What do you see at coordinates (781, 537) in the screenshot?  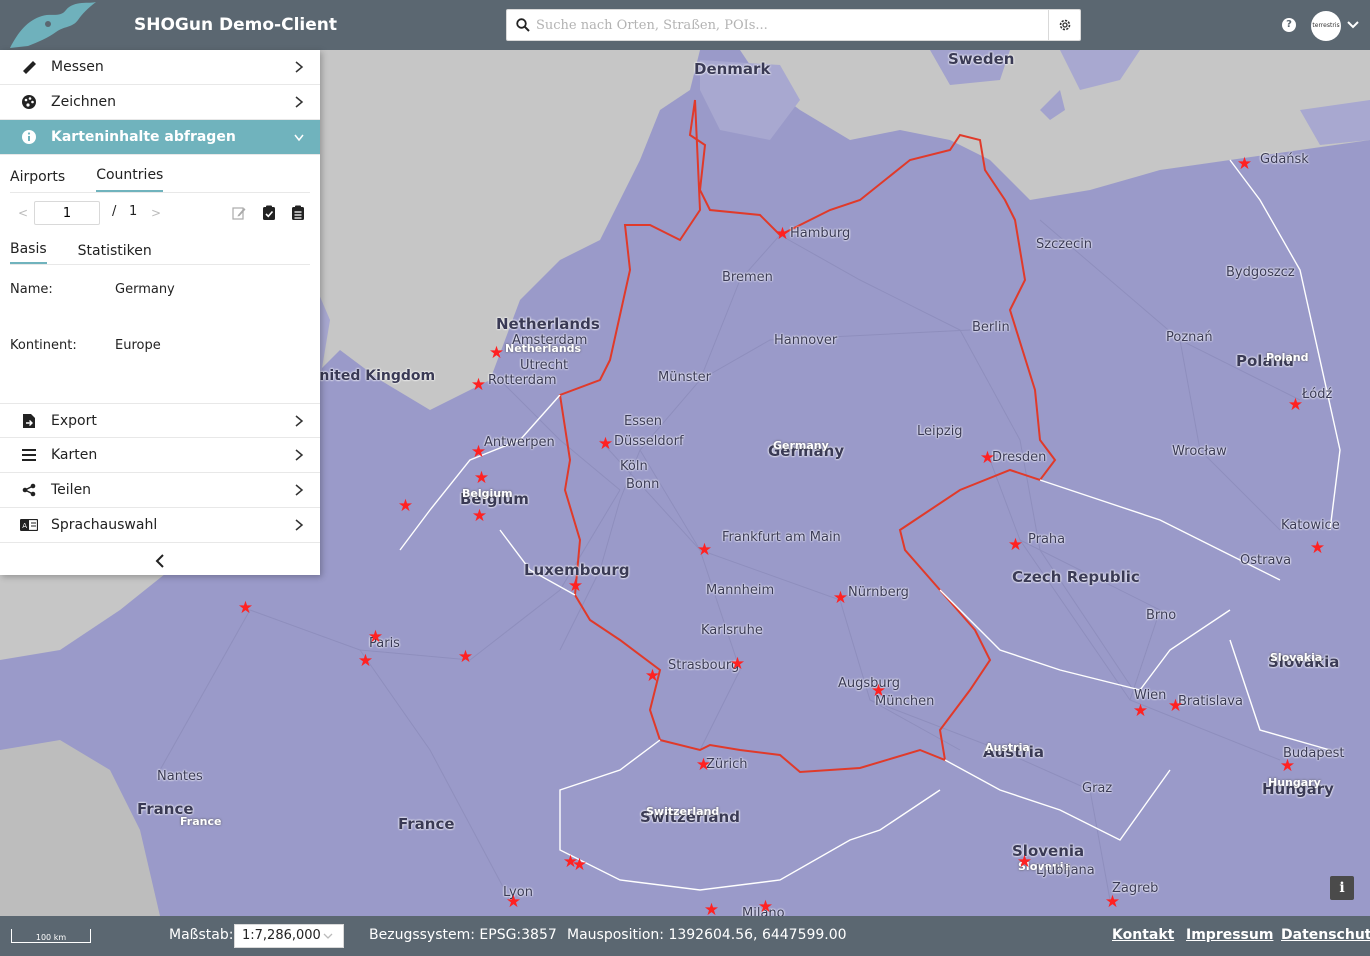 I see `city-label: Frankfurt am Main` at bounding box center [781, 537].